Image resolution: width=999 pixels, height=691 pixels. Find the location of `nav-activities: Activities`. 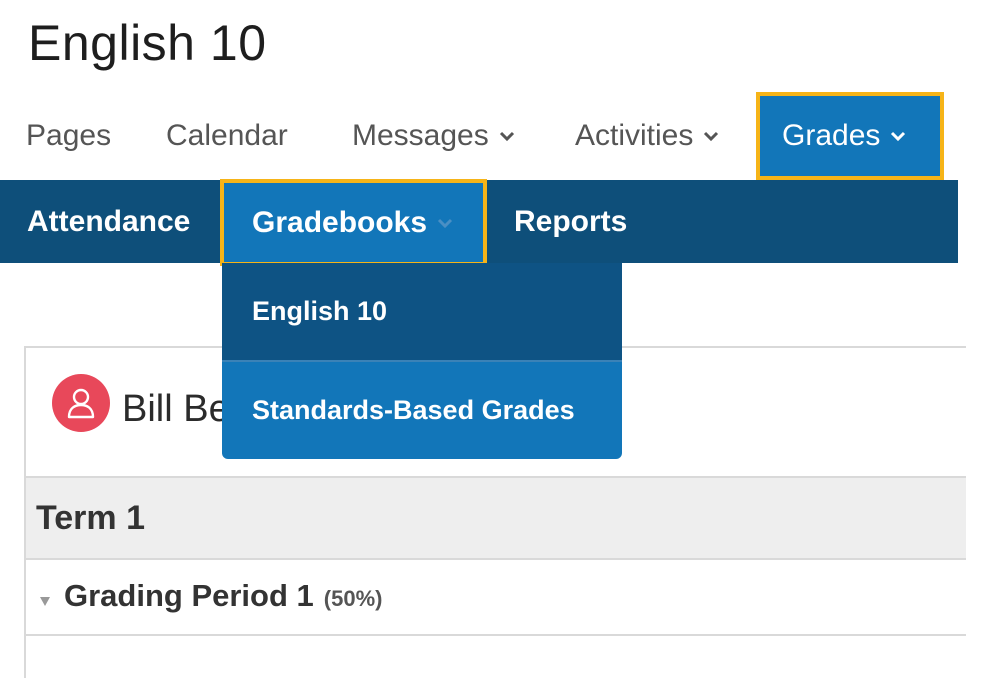

nav-activities: Activities is located at coordinates (648, 136).